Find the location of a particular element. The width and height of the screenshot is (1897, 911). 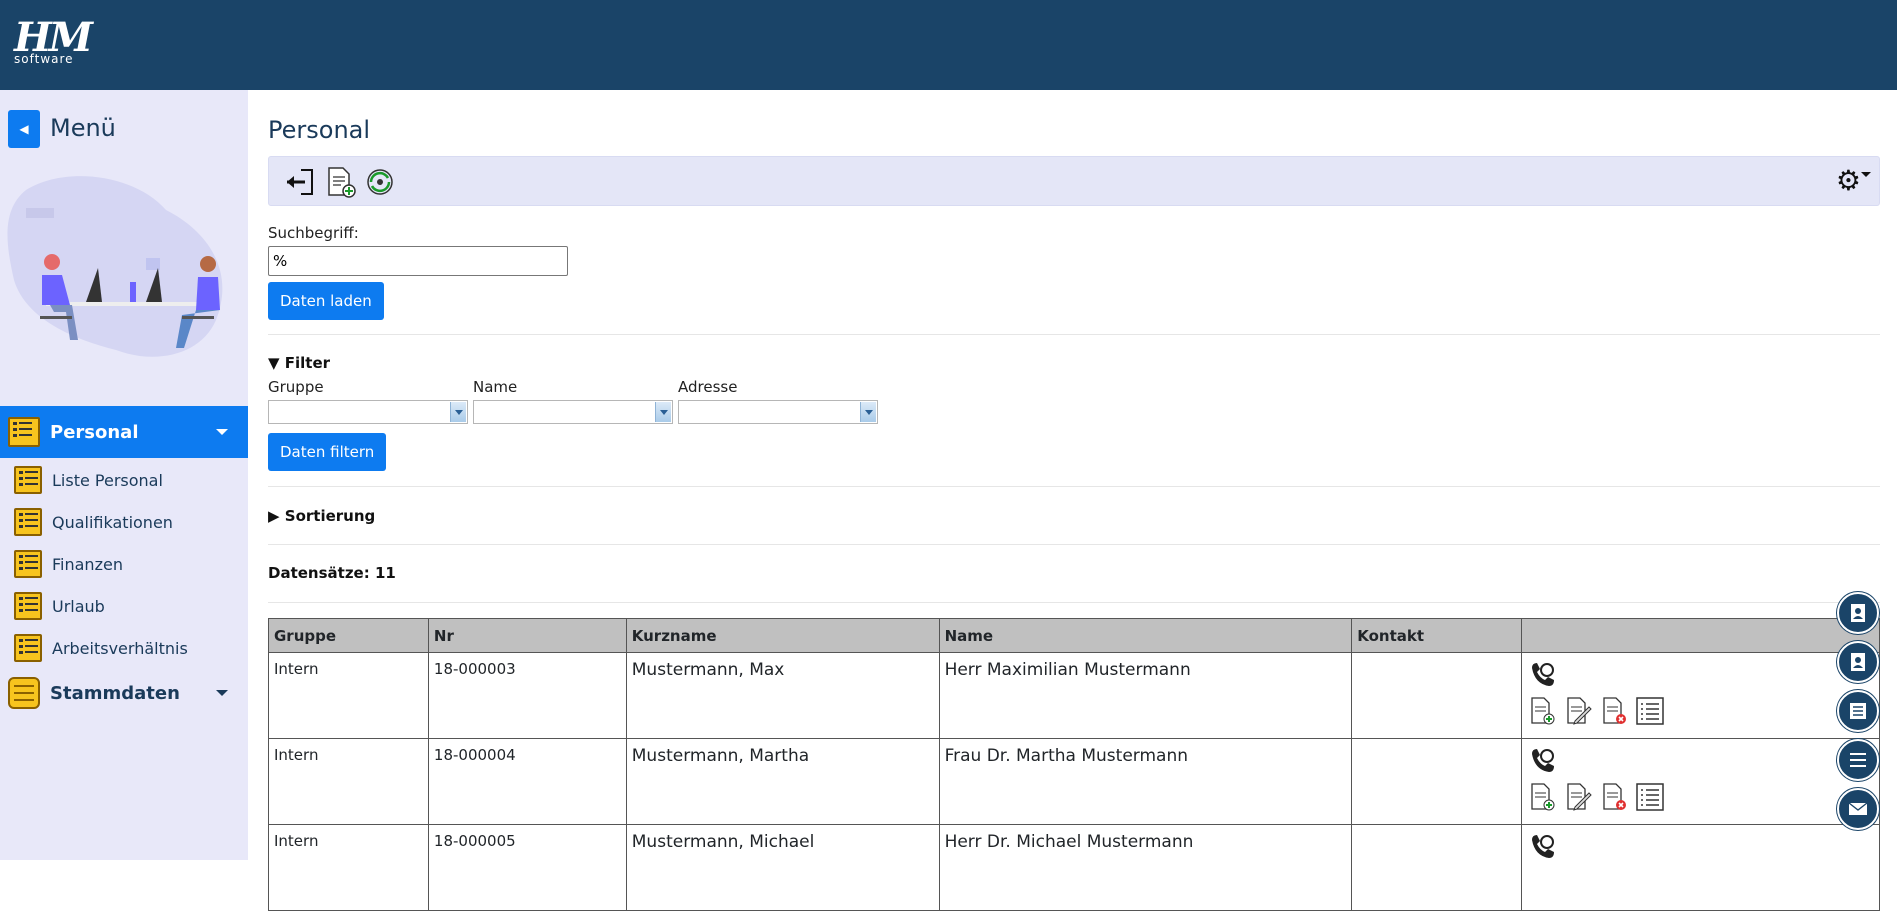

table-header-row: Gruppe Nr Kurzname Name Kontakt is located at coordinates (1074, 635).